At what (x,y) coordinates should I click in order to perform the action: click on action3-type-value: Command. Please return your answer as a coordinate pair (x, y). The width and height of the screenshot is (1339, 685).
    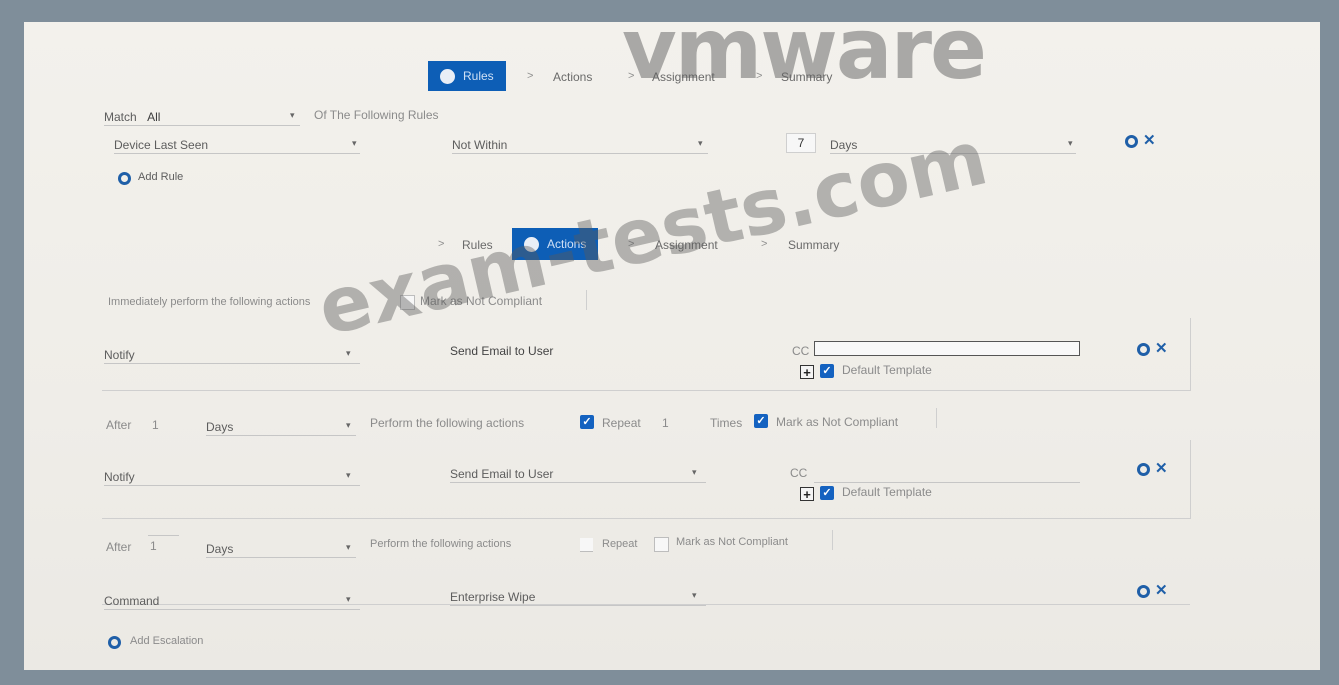
    Looking at the image, I should click on (132, 601).